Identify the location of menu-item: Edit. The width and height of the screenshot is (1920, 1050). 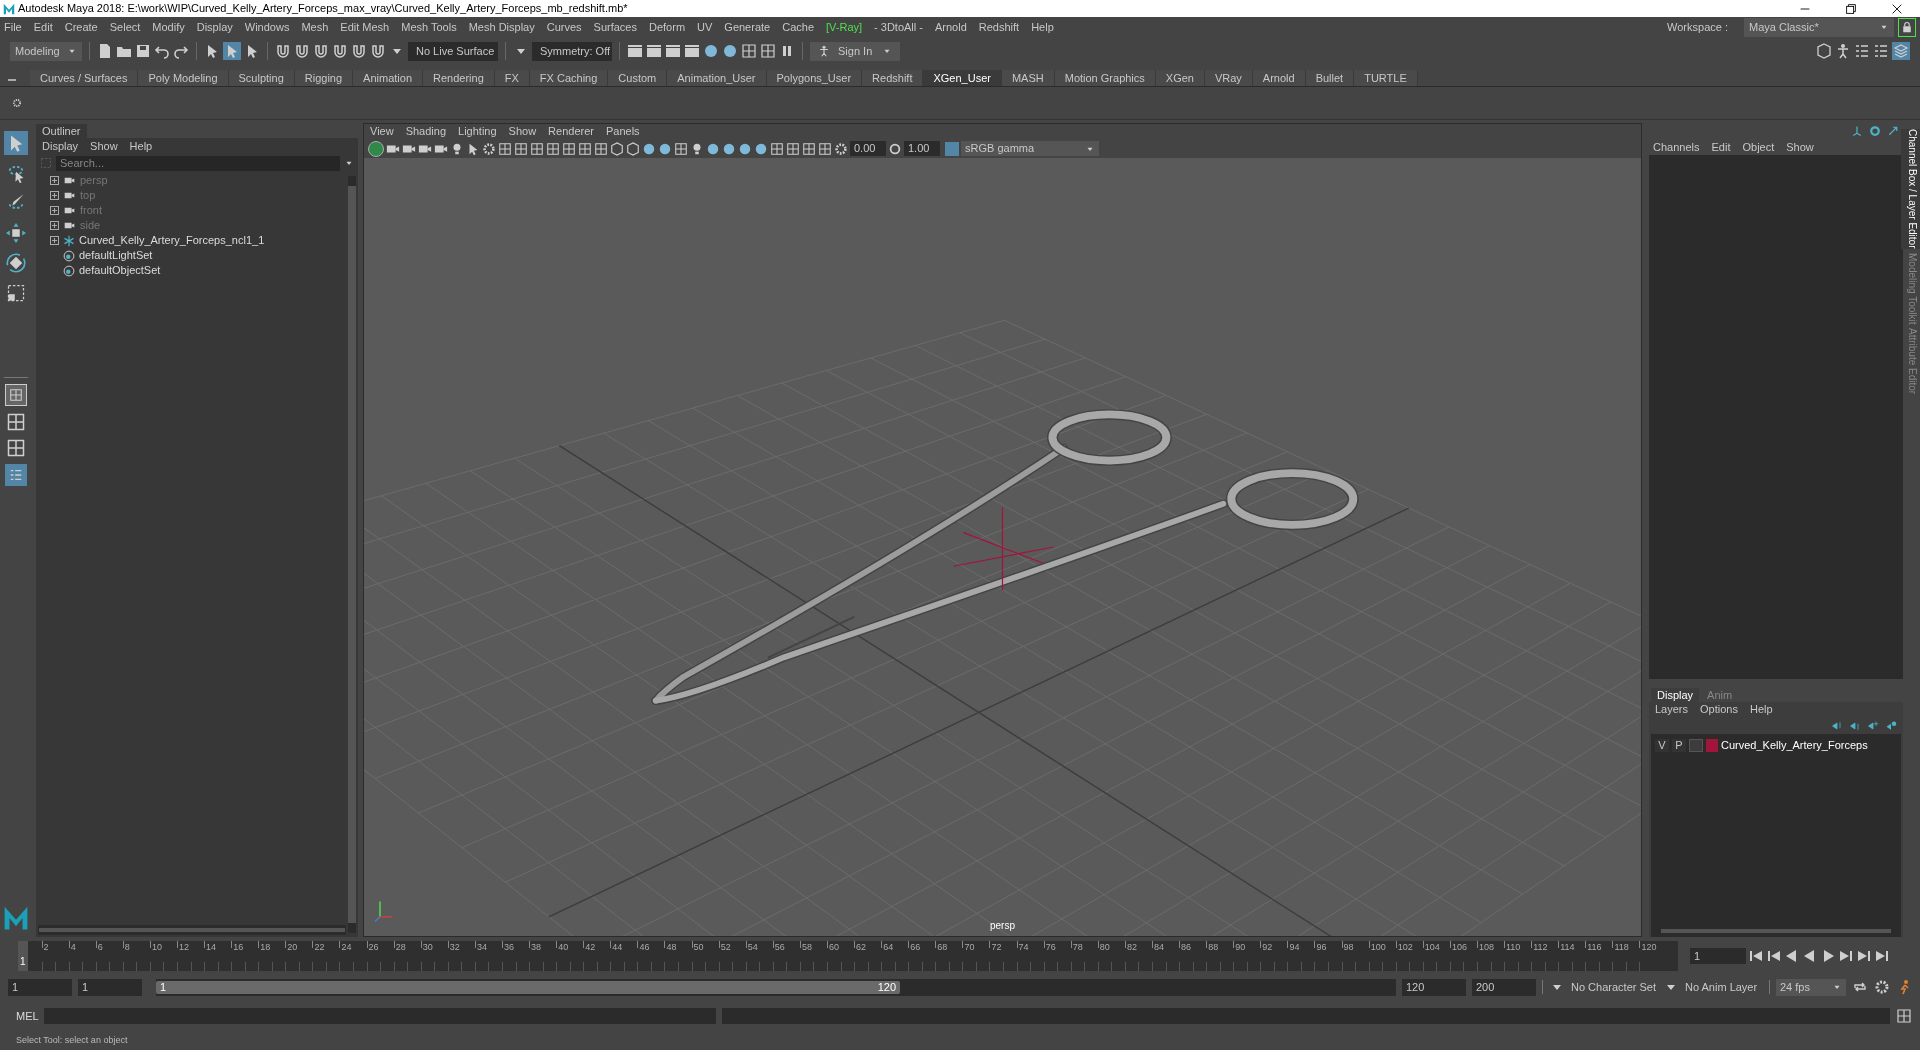
(1721, 147).